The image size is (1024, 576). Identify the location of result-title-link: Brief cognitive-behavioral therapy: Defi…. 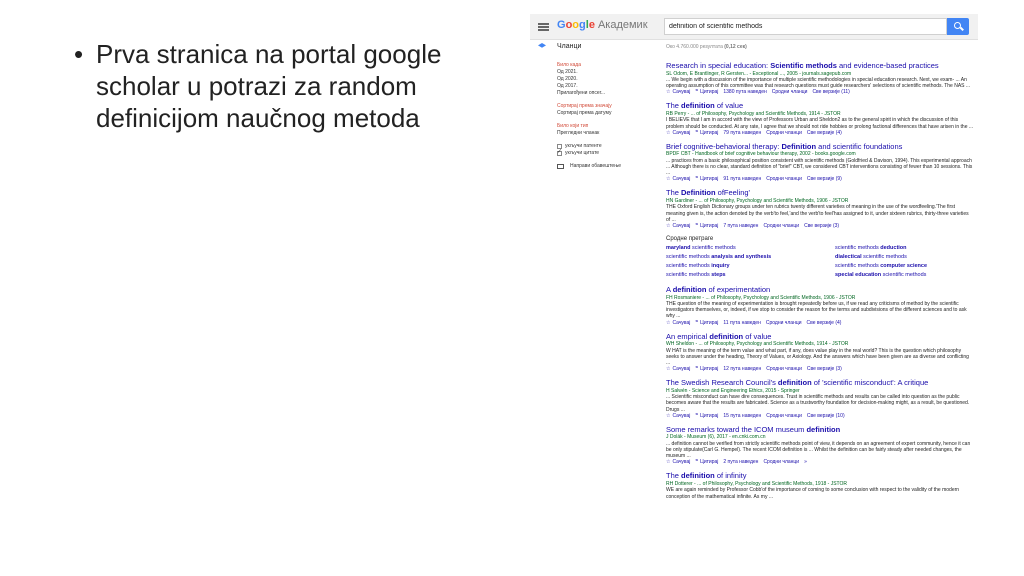
(820, 147).